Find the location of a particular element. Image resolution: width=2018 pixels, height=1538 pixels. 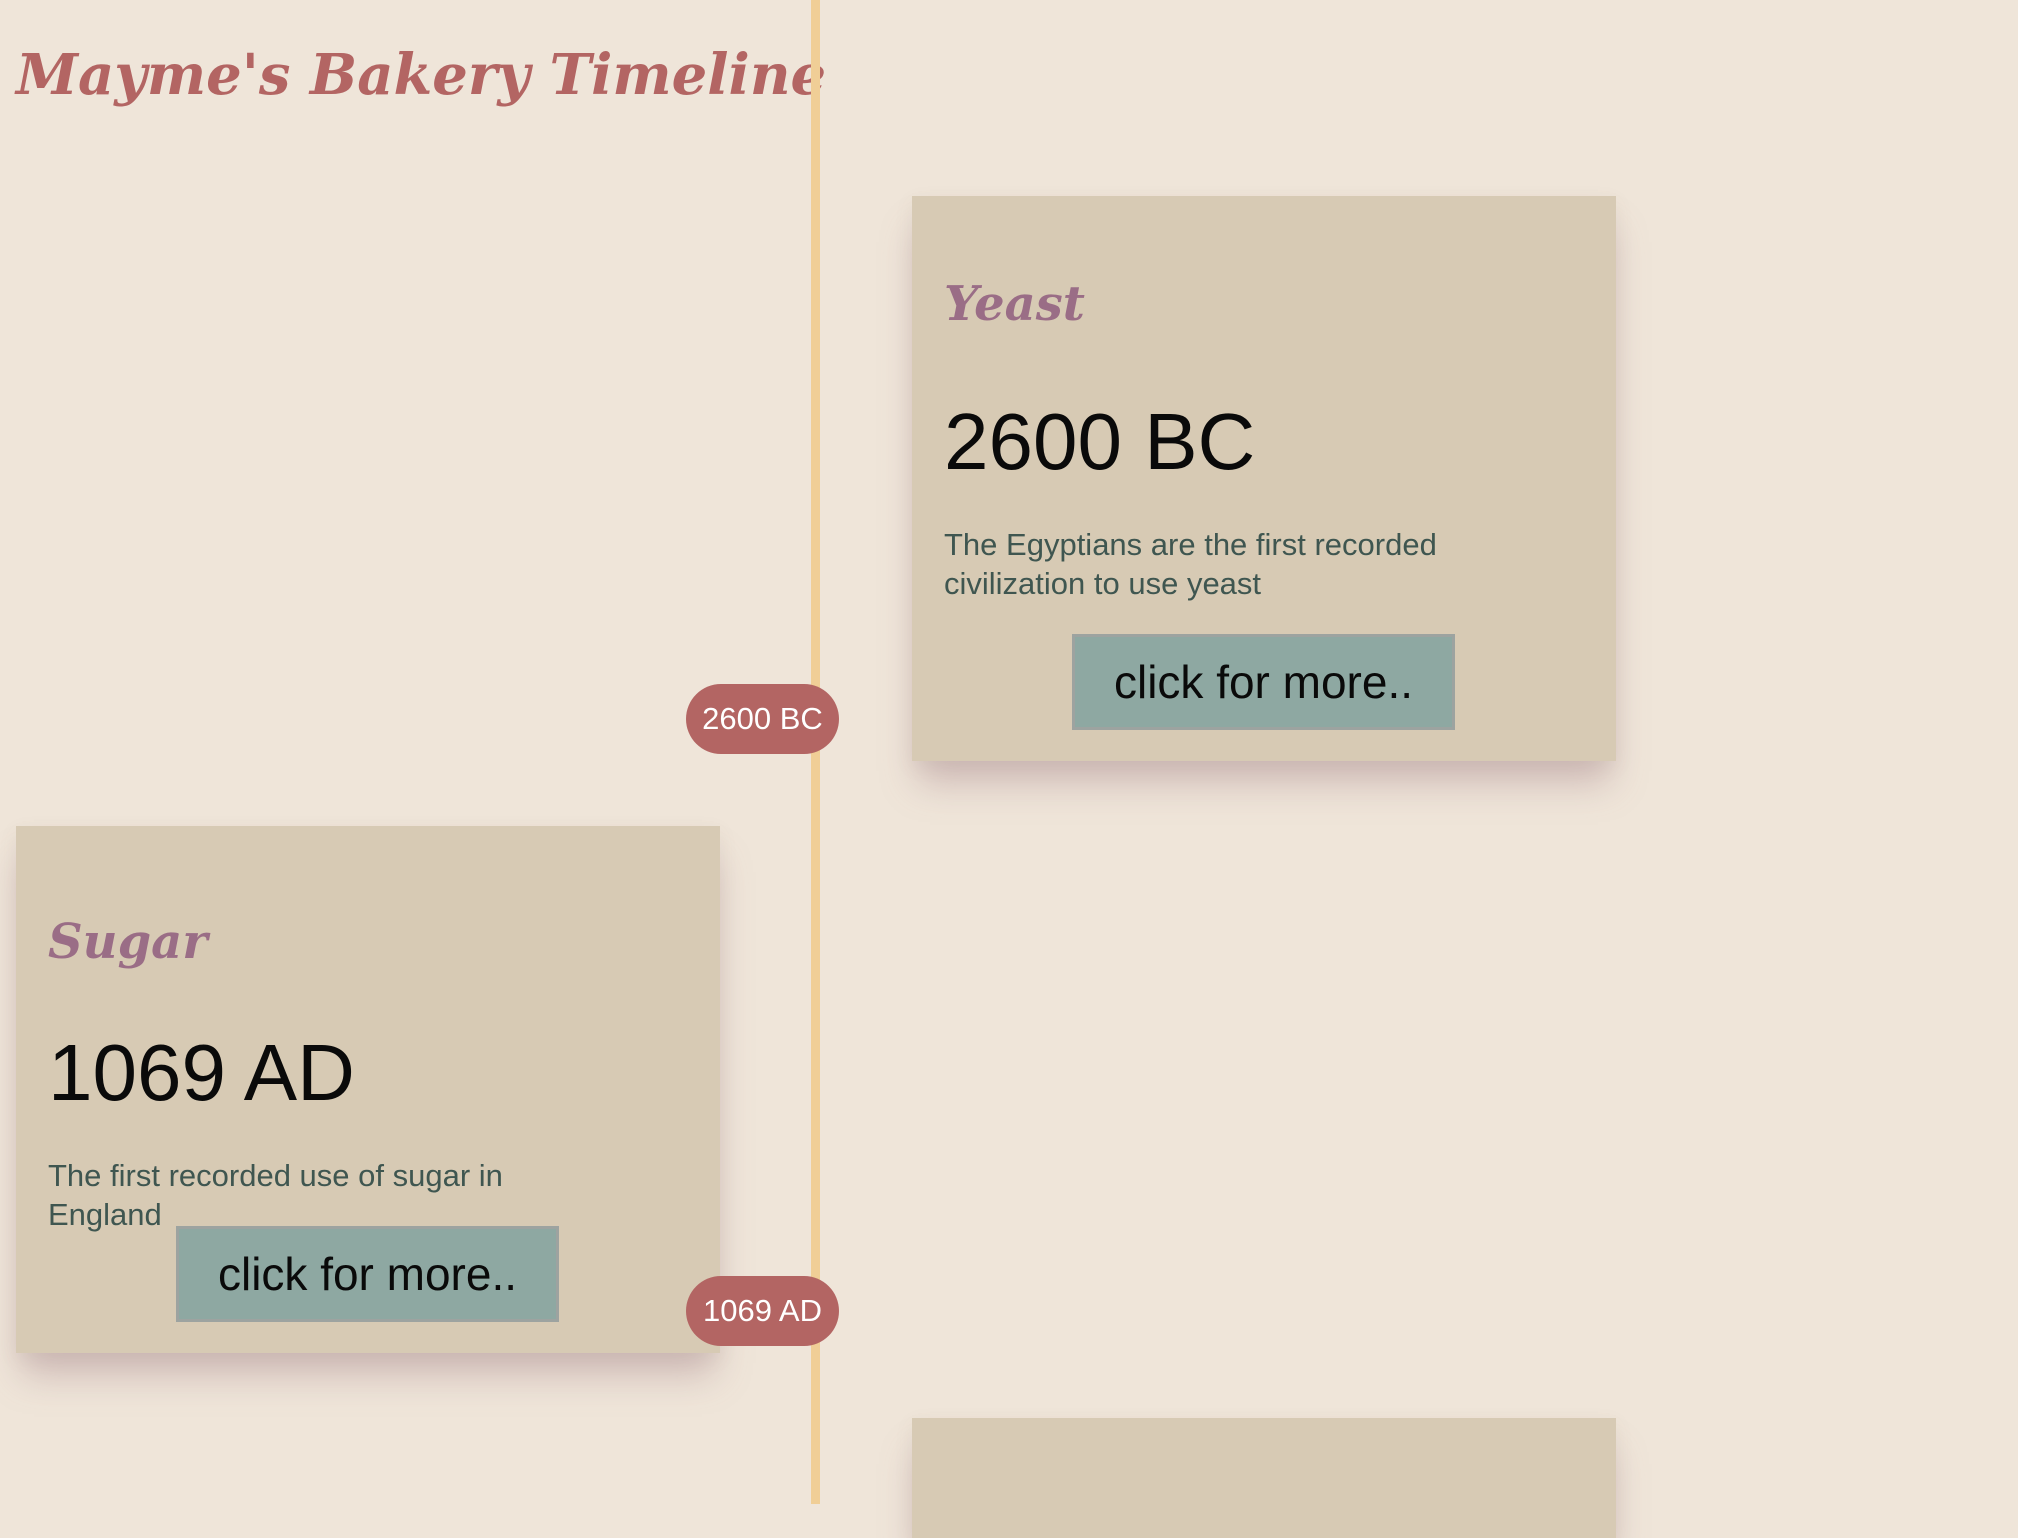

card-date: 2600 BC is located at coordinates (1100, 441).